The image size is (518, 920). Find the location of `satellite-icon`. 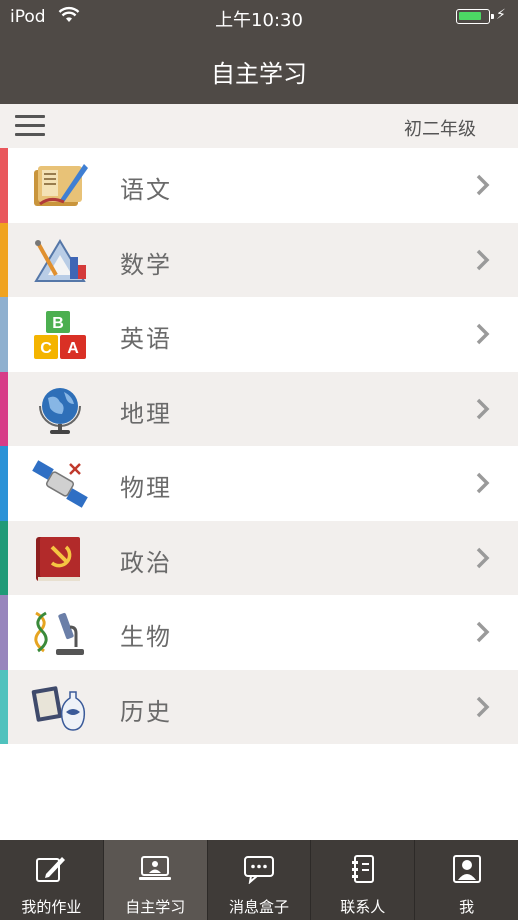

satellite-icon is located at coordinates (60, 484).